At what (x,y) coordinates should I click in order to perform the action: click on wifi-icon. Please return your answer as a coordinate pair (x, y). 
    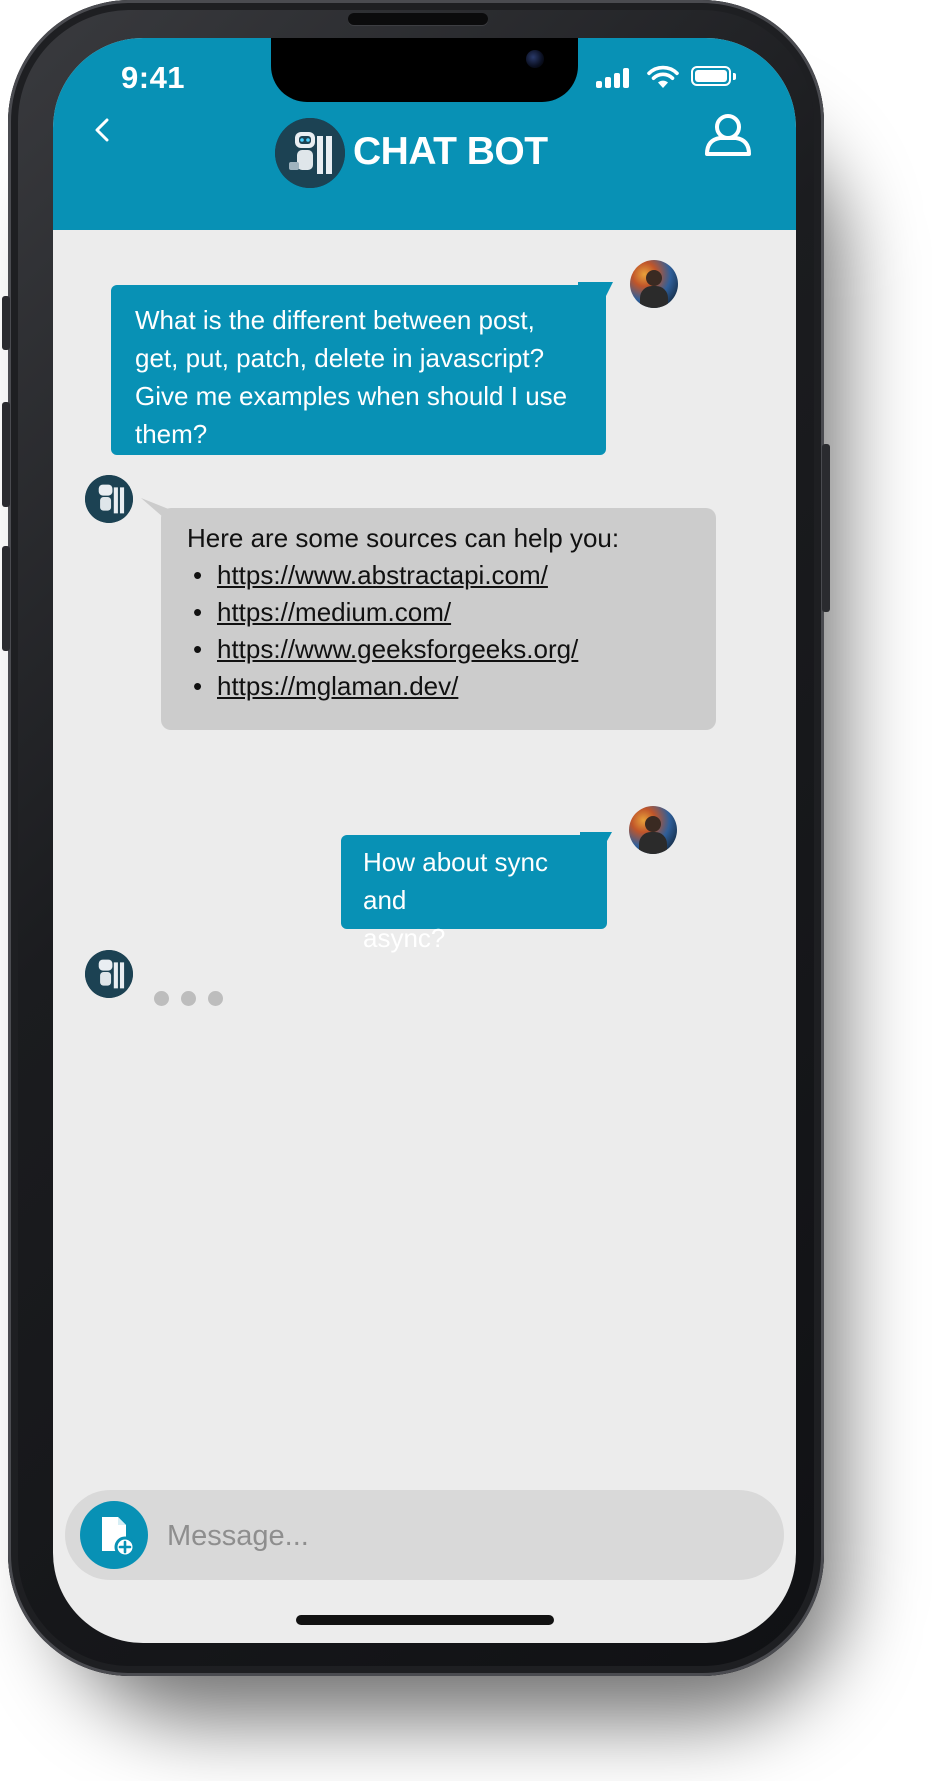
    Looking at the image, I should click on (663, 76).